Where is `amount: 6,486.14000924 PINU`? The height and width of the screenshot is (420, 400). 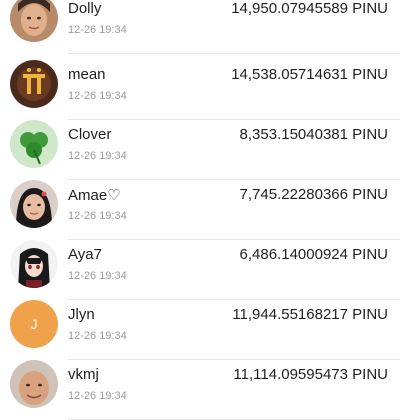
amount: 6,486.14000924 PINU is located at coordinates (313, 254).